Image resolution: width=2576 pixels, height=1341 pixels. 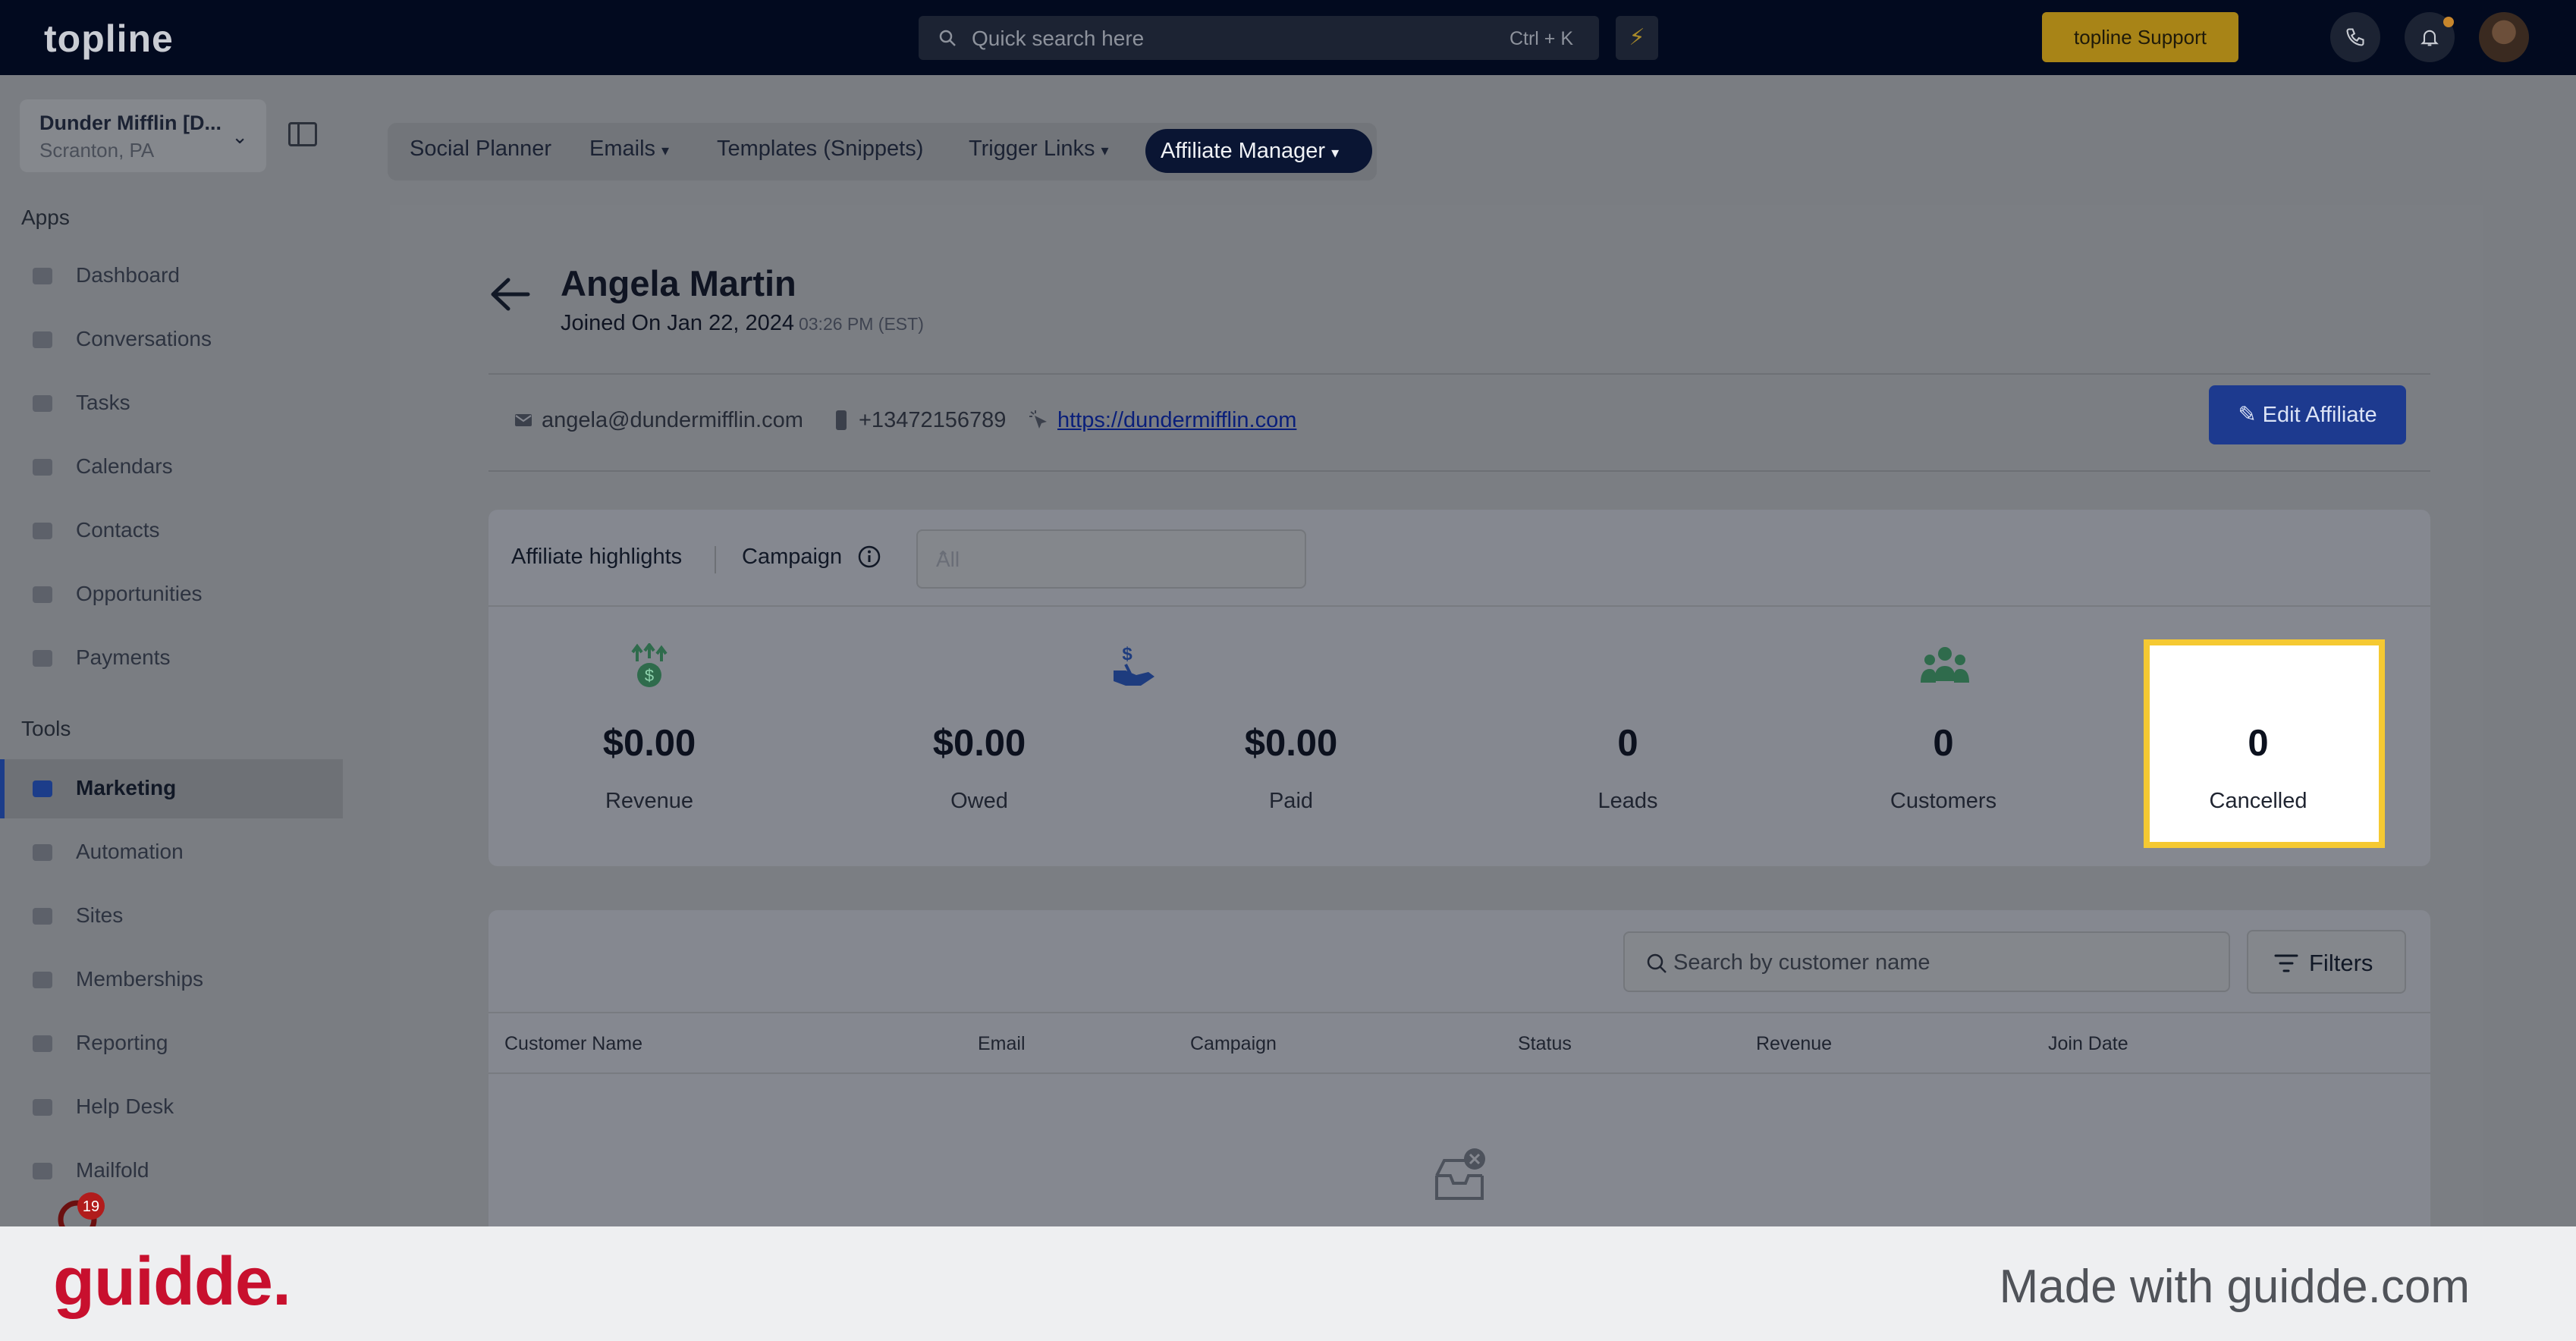 What do you see at coordinates (143, 135) in the screenshot?
I see `location-switcher: Dunder Mifflin [D... Scranton, PA ⌄` at bounding box center [143, 135].